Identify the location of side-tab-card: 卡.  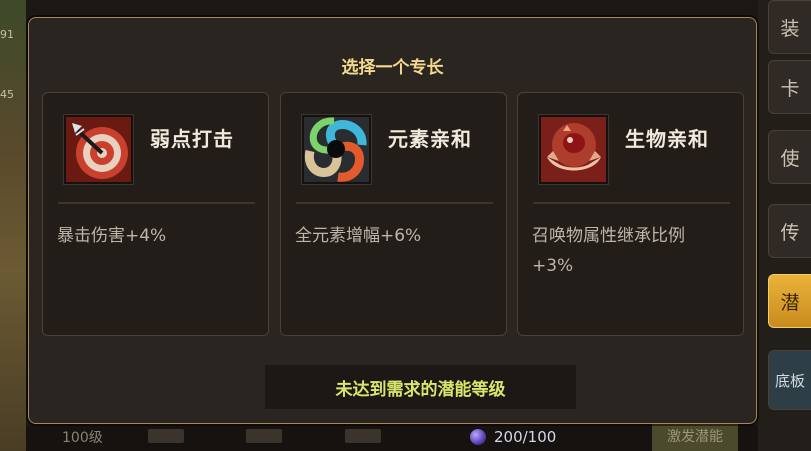
(789, 87).